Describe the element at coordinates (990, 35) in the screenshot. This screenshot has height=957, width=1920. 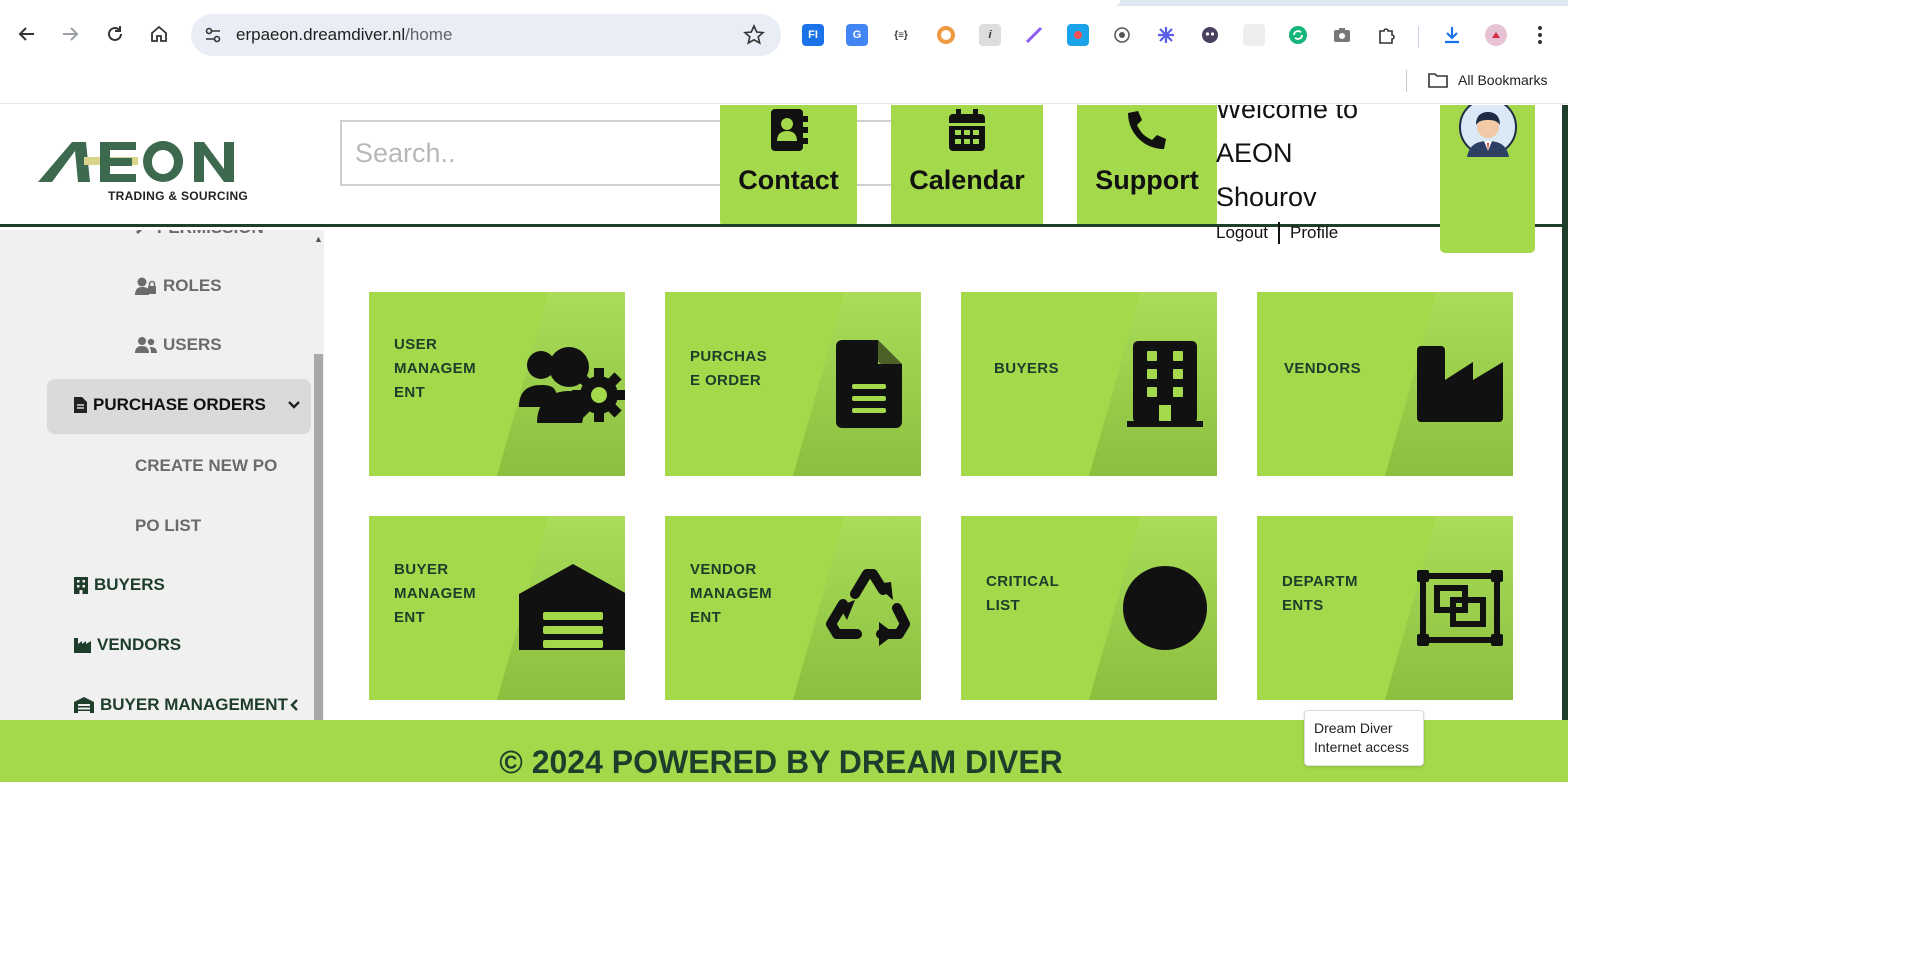
I see `extension-info-icon: i` at that location.